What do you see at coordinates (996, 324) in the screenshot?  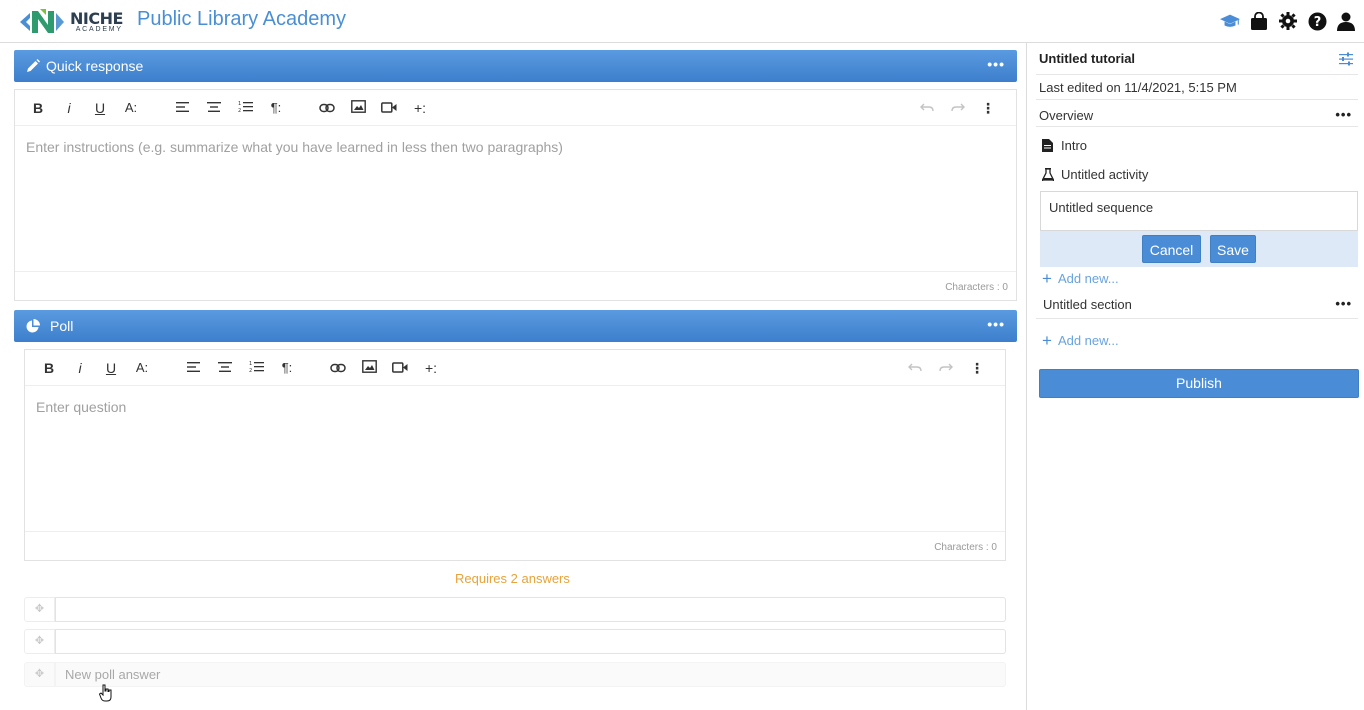 I see `poll-more-button: •••` at bounding box center [996, 324].